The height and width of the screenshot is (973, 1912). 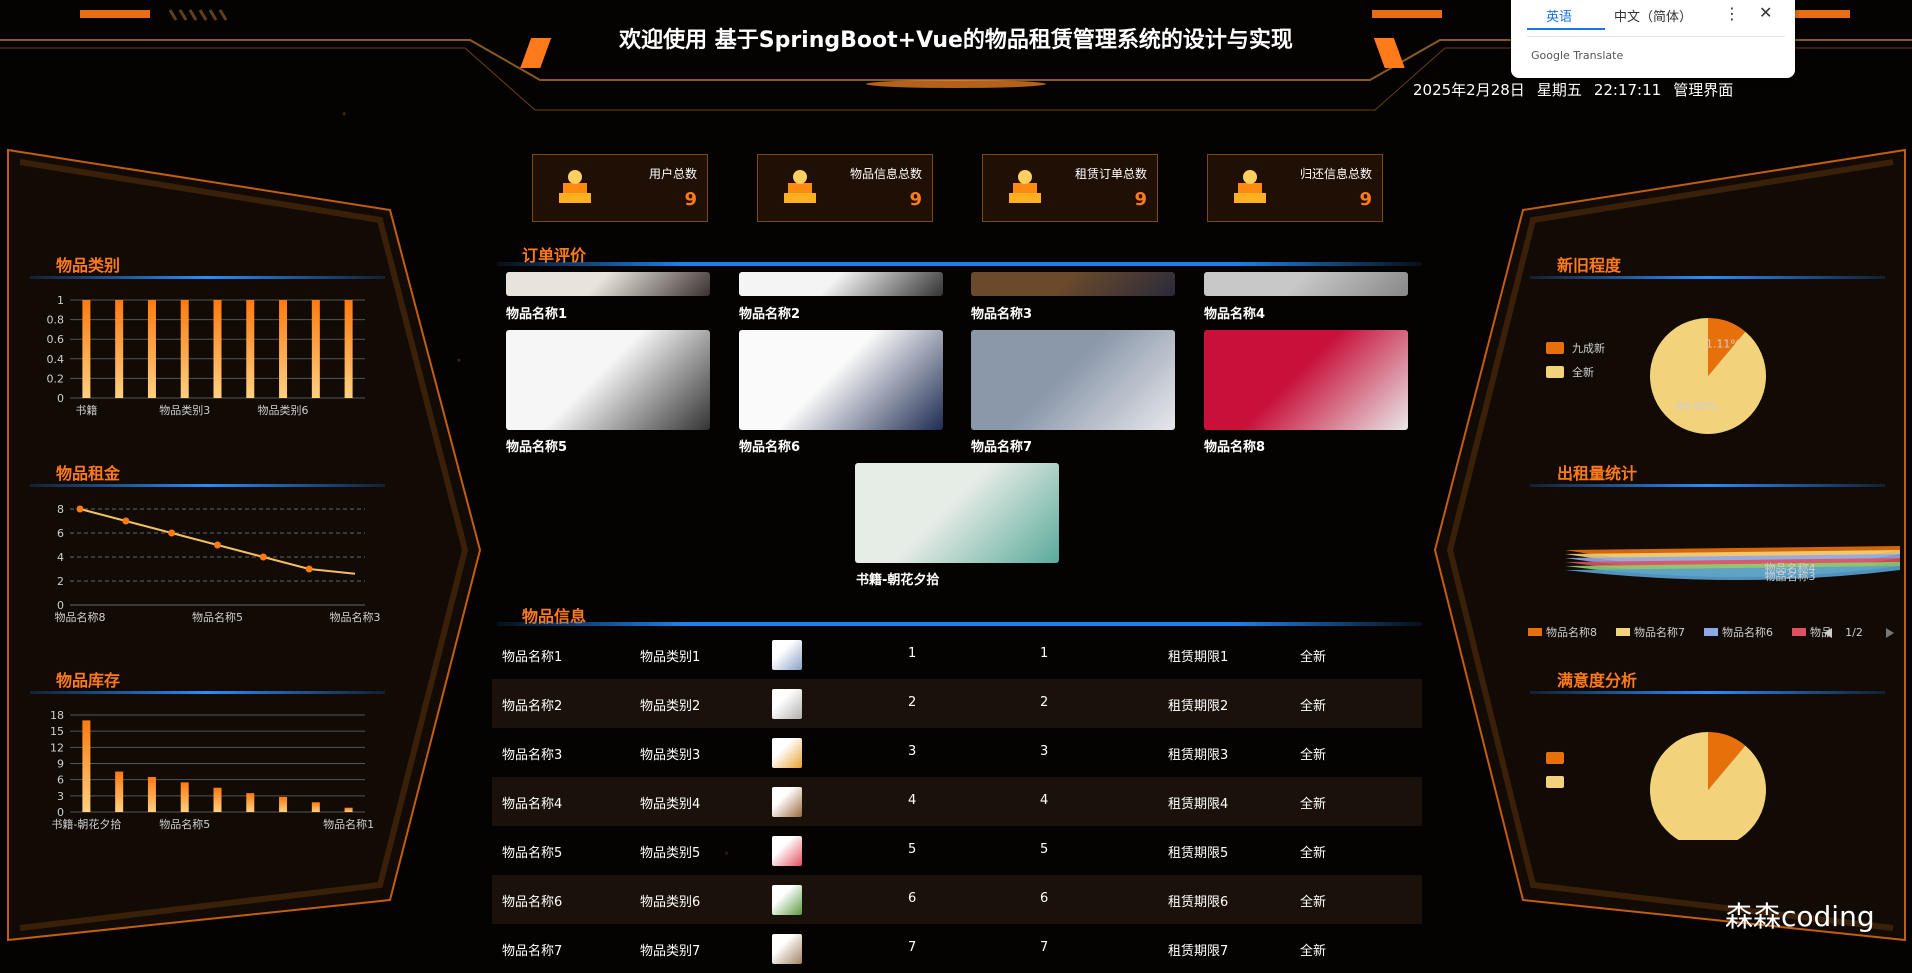 I want to click on mode-text: 管理界面, so click(x=1703, y=90).